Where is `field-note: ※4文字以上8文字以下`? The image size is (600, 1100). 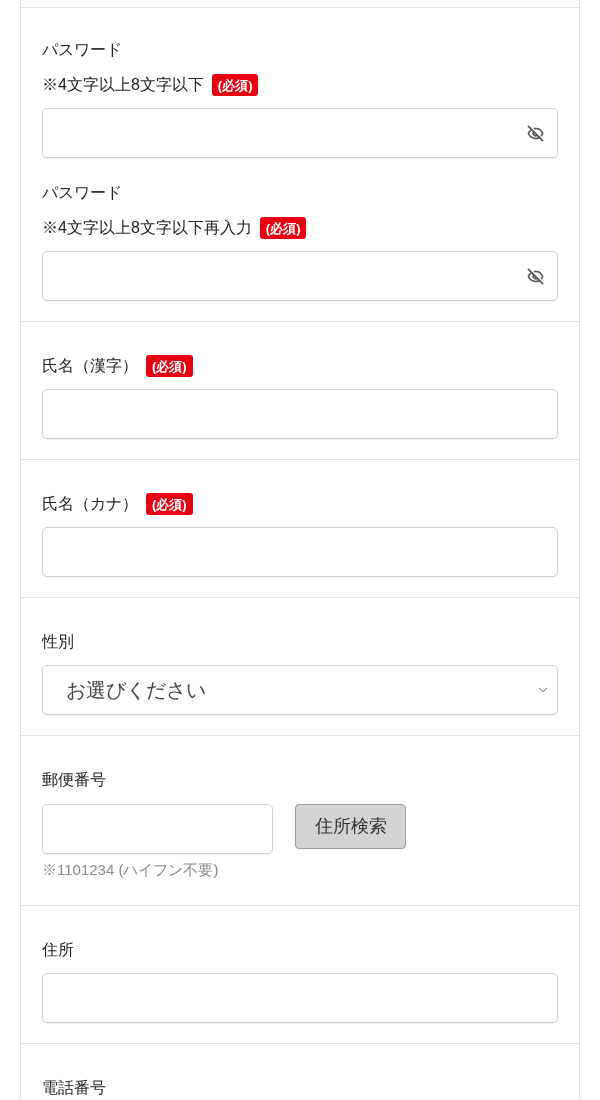 field-note: ※4文字以上8文字以下 is located at coordinates (123, 85).